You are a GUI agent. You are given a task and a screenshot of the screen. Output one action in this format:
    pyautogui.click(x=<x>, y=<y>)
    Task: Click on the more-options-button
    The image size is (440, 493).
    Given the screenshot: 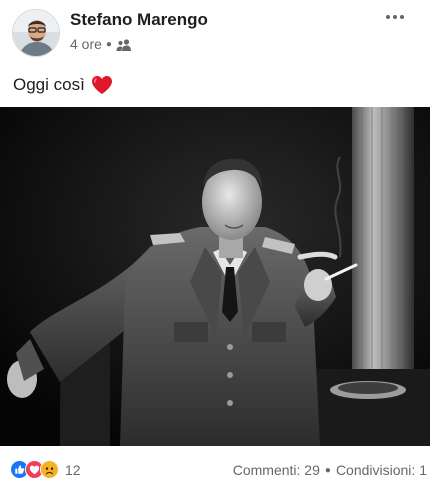 What is the action you would take?
    pyautogui.click(x=395, y=17)
    